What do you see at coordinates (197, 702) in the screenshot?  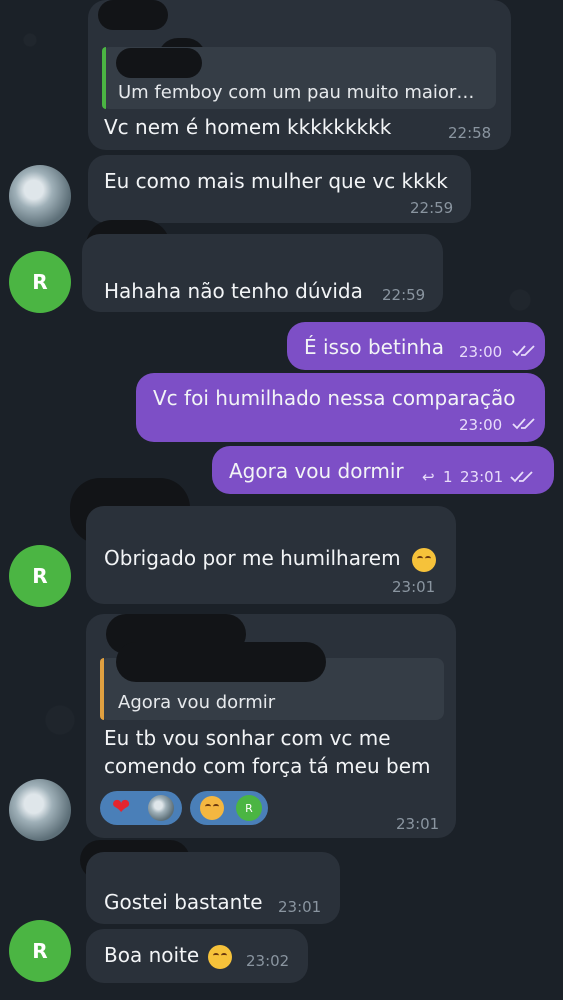 I see `quoted-text: Agora vou dormir` at bounding box center [197, 702].